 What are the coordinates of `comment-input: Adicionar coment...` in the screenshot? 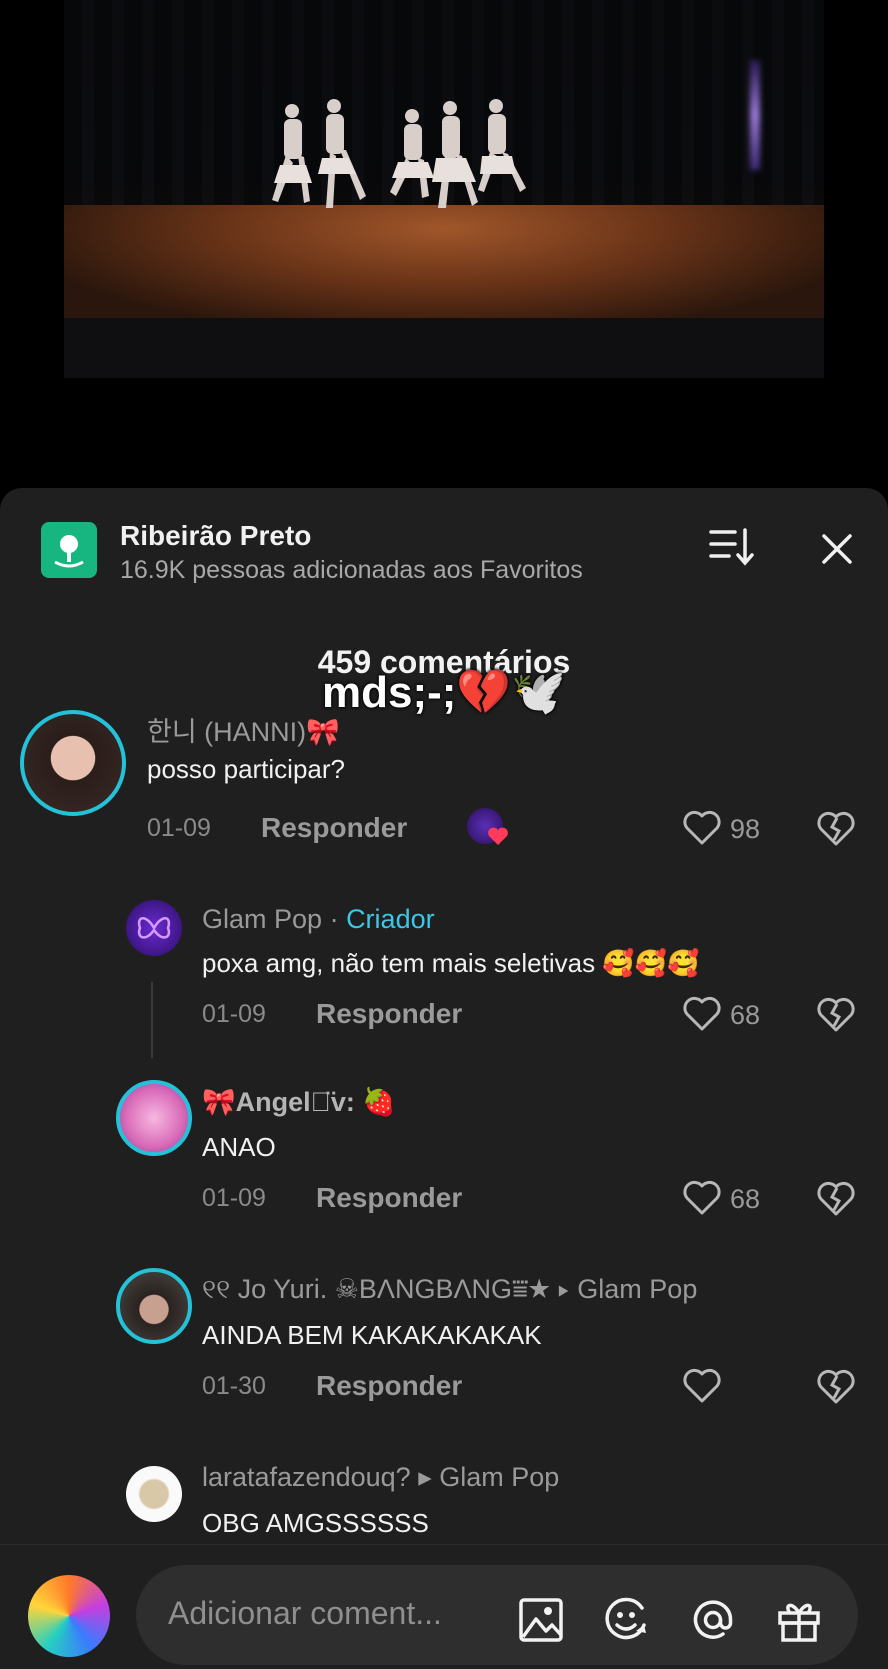 It's located at (497, 1615).